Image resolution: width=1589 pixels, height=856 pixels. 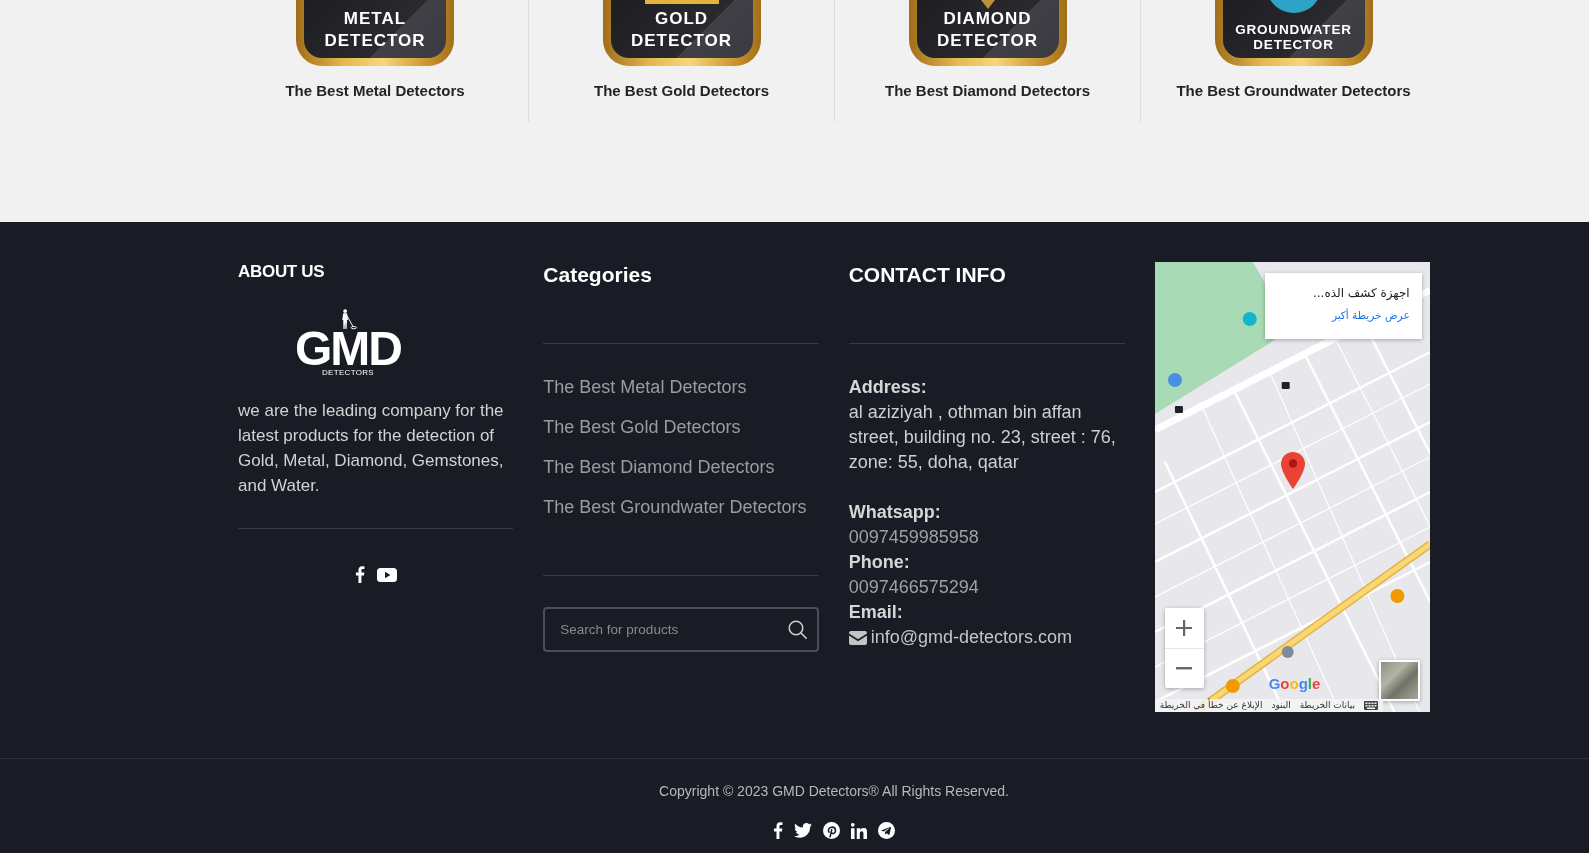 I want to click on youtube-icon, so click(x=386, y=574).